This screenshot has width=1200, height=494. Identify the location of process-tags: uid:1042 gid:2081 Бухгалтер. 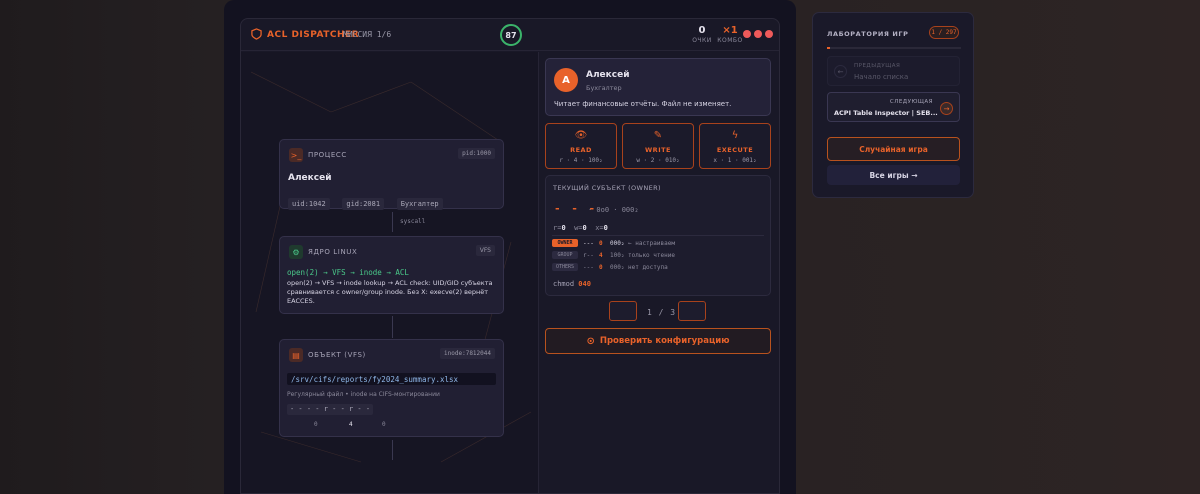
(367, 200).